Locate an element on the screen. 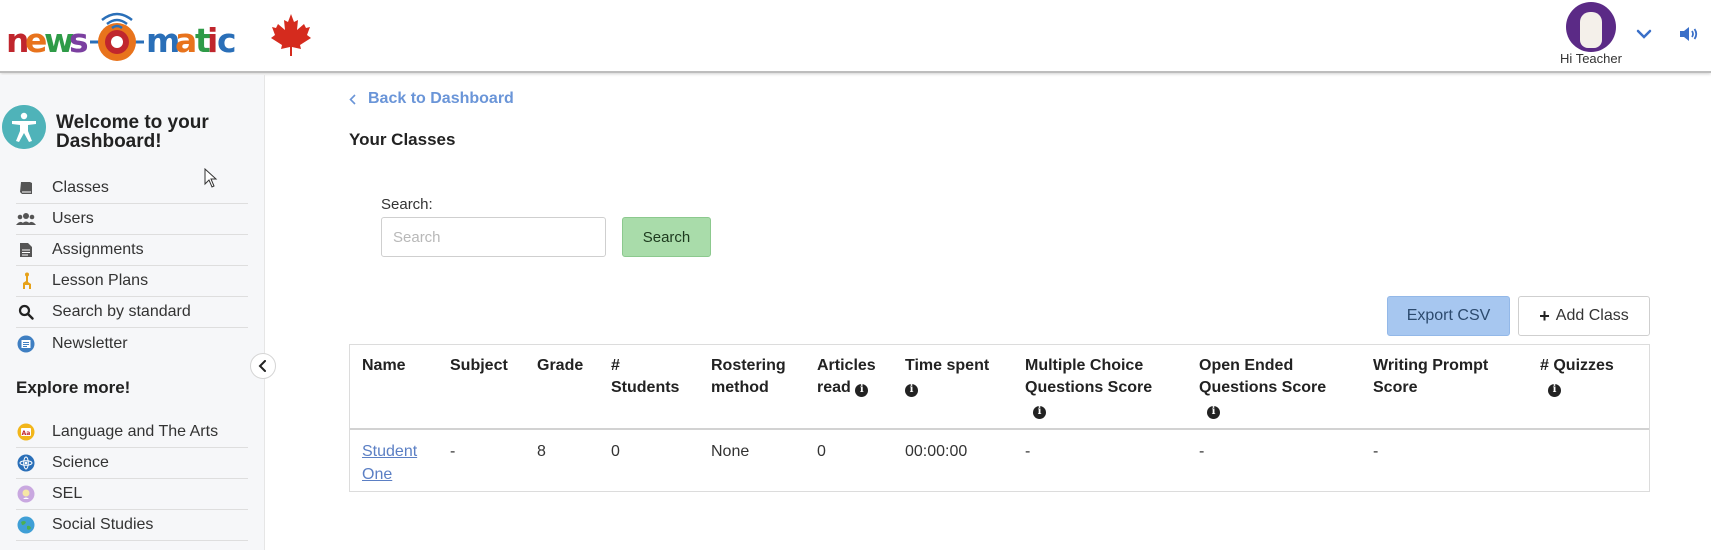 This screenshot has width=1711, height=550. welcome-heading: Welcome to your Dashboard! is located at coordinates (132, 132).